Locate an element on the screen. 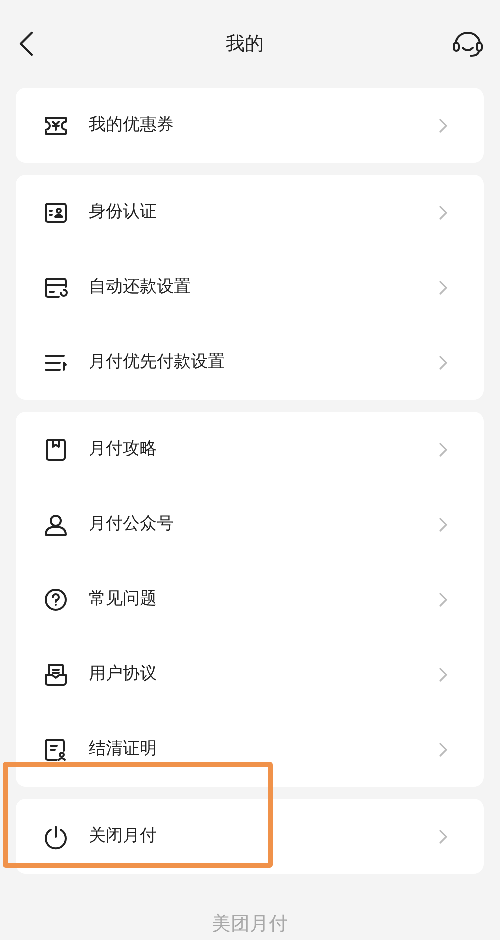  headset-icon is located at coordinates (468, 44).